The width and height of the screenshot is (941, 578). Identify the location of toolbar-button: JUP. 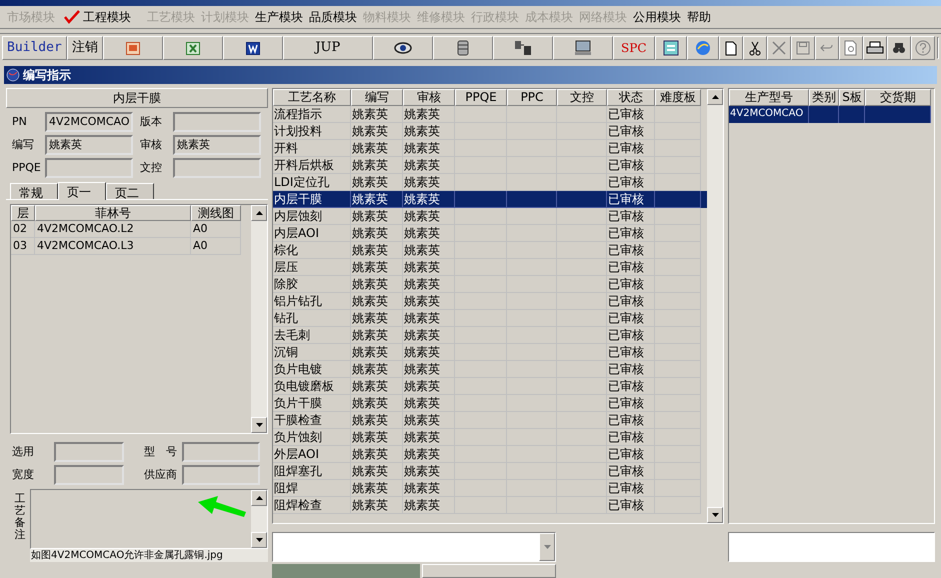
(327, 48).